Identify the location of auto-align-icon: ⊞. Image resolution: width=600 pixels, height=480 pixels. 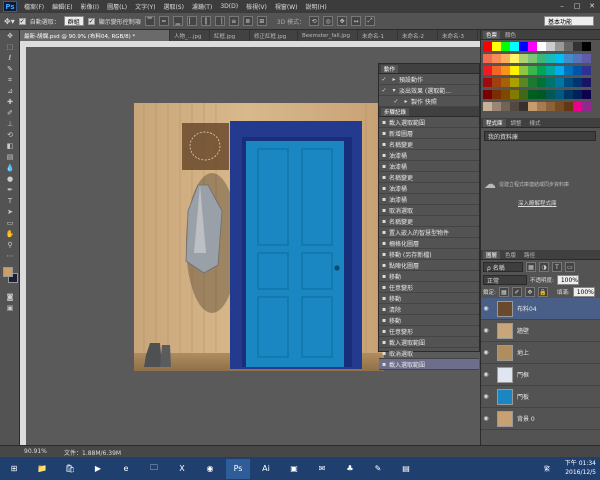
(261, 21).